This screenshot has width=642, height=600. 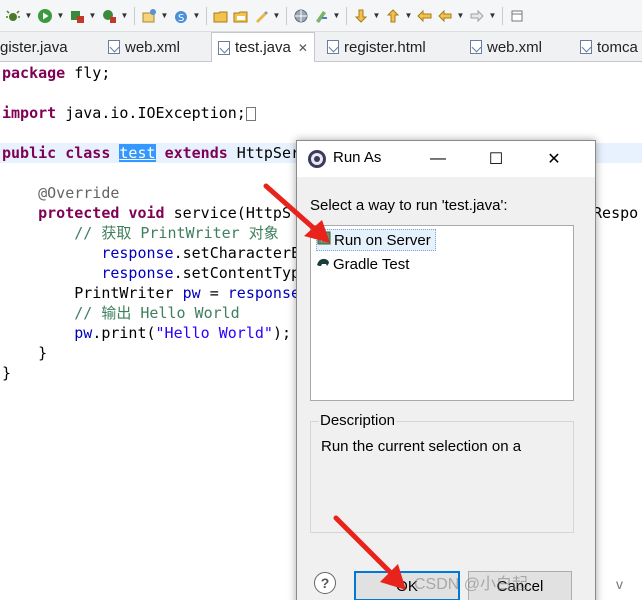 What do you see at coordinates (108, 15) in the screenshot?
I see `external-tools-icon` at bounding box center [108, 15].